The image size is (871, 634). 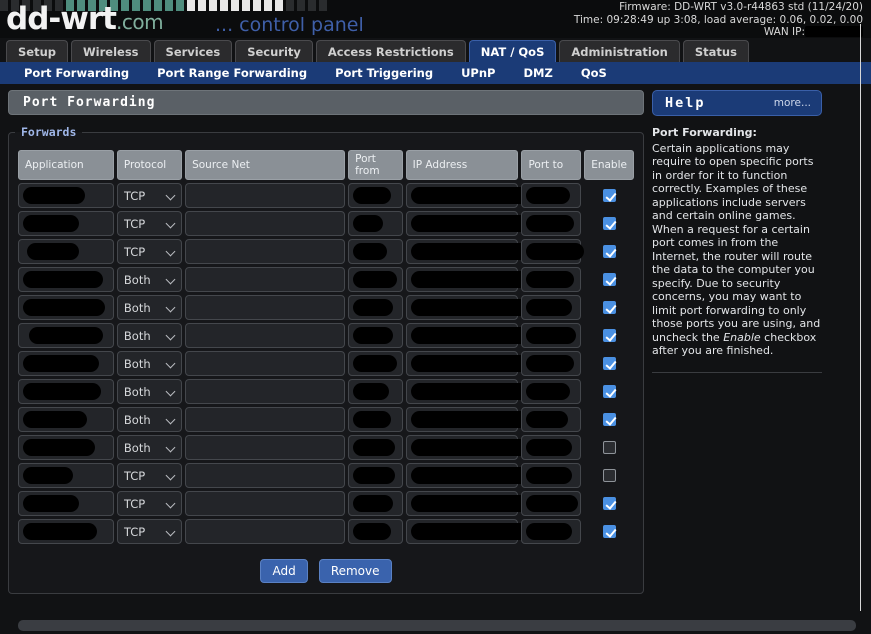 I want to click on main-tab-status: Status, so click(x=715, y=51).